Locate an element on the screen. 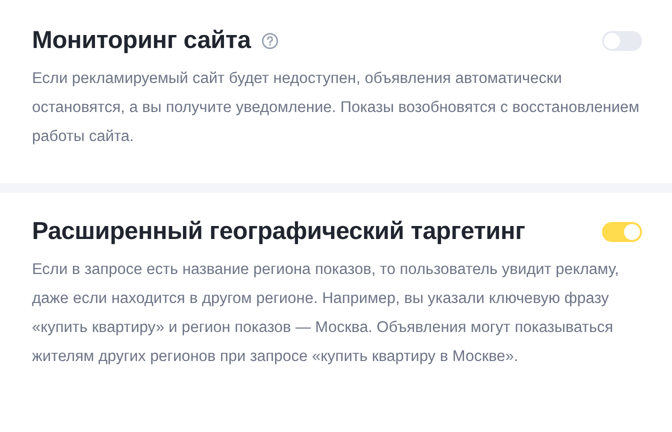  toggle-switch is located at coordinates (622, 232).